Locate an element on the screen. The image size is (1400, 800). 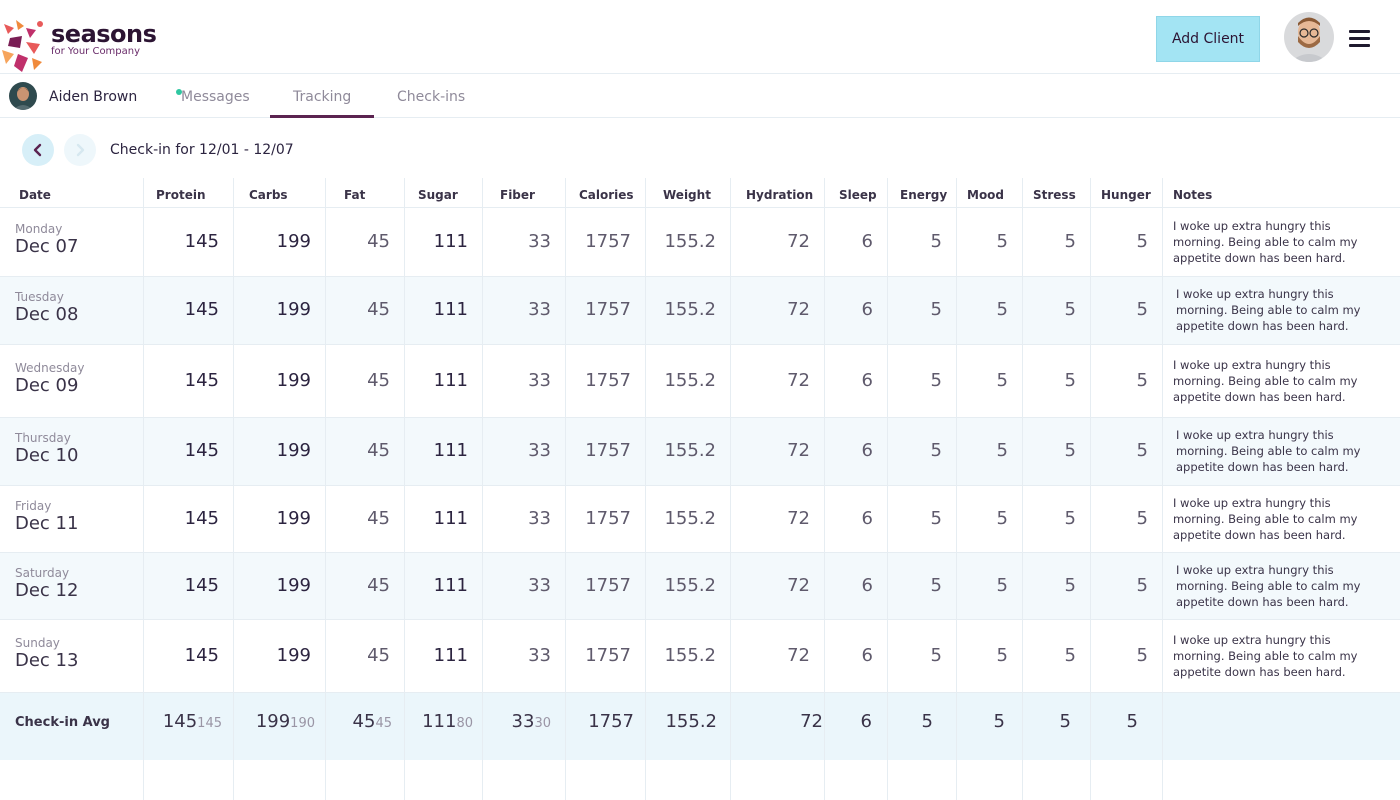
column-header-notes: Notes is located at coordinates (1281, 193).